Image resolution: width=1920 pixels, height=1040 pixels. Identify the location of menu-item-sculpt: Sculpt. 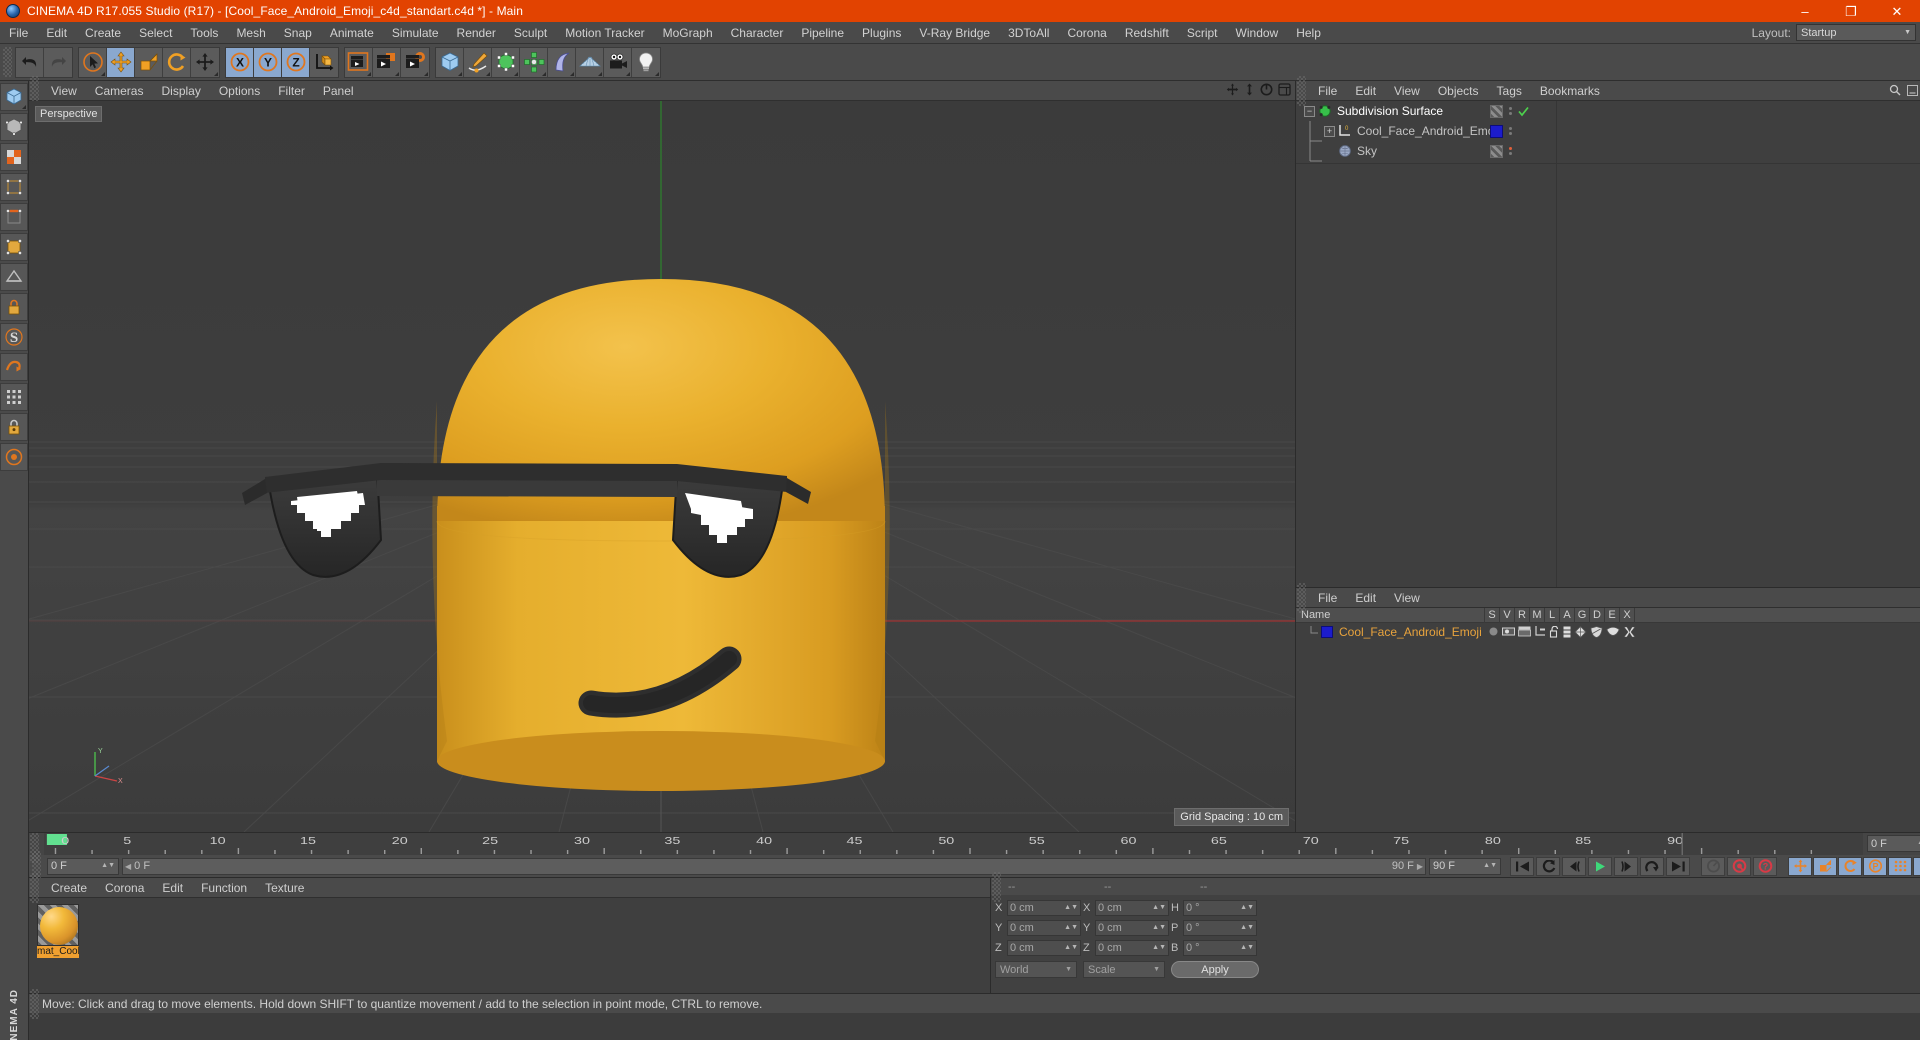
(530, 33).